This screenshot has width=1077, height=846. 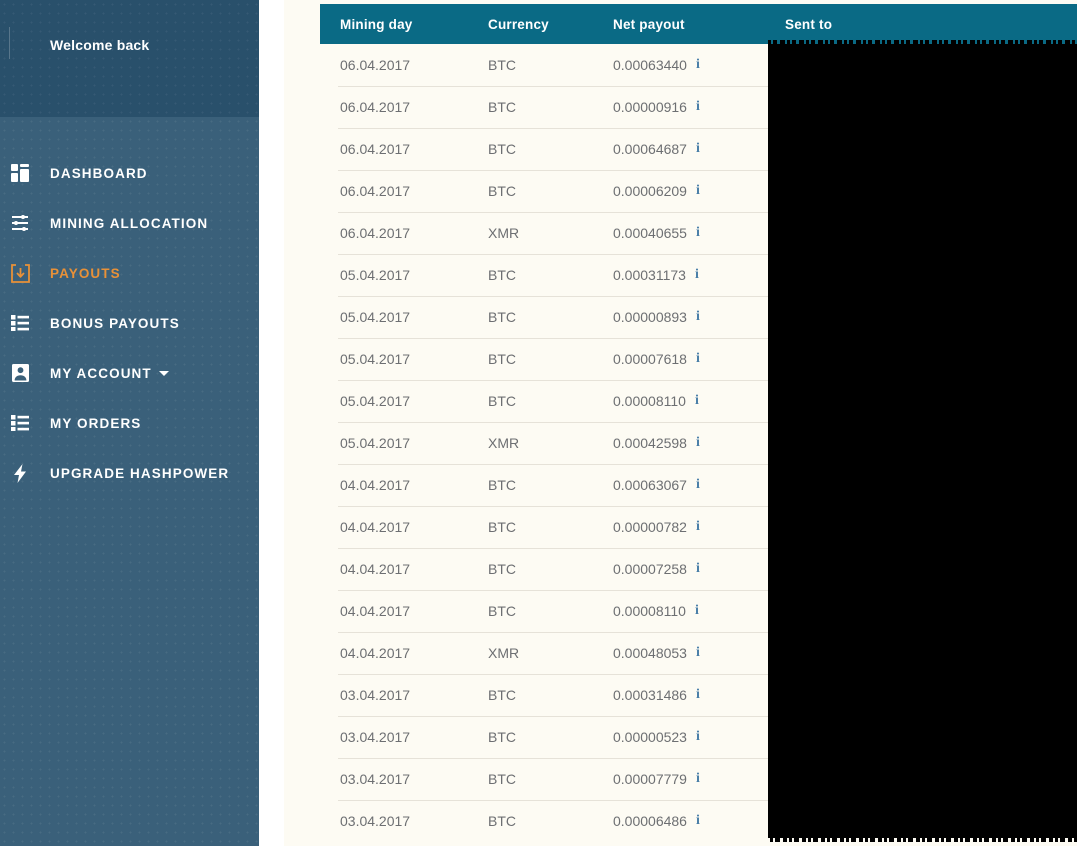 I want to click on sidebar-item-payouts: PAYOUTS, so click(x=129, y=273).